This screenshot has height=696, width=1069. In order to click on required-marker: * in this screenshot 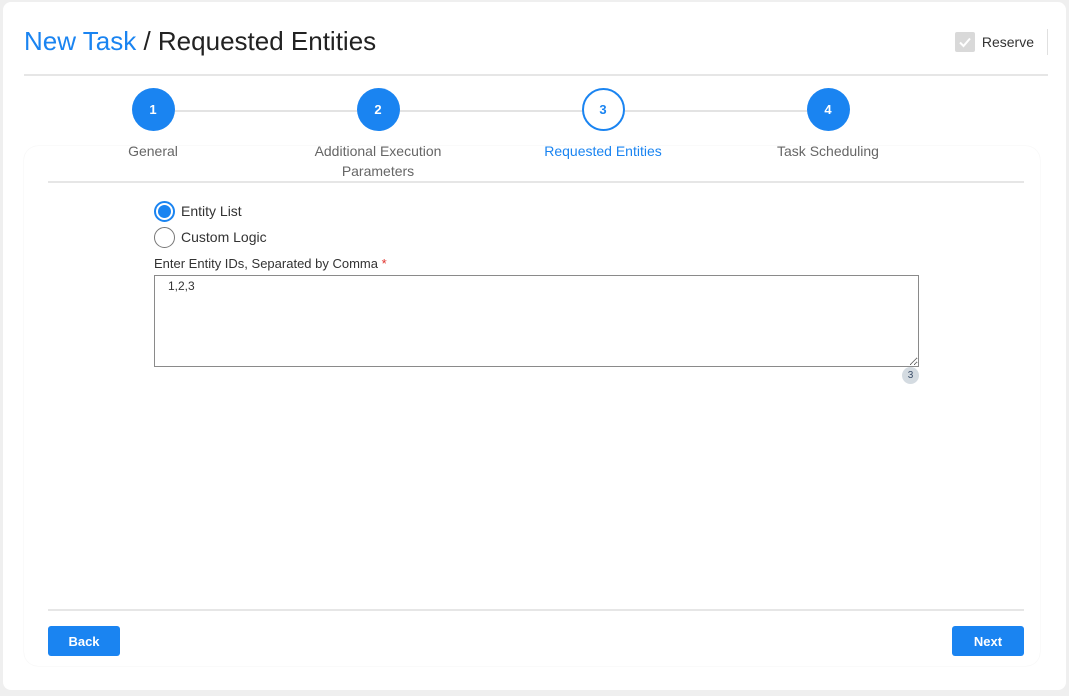, I will do `click(384, 263)`.